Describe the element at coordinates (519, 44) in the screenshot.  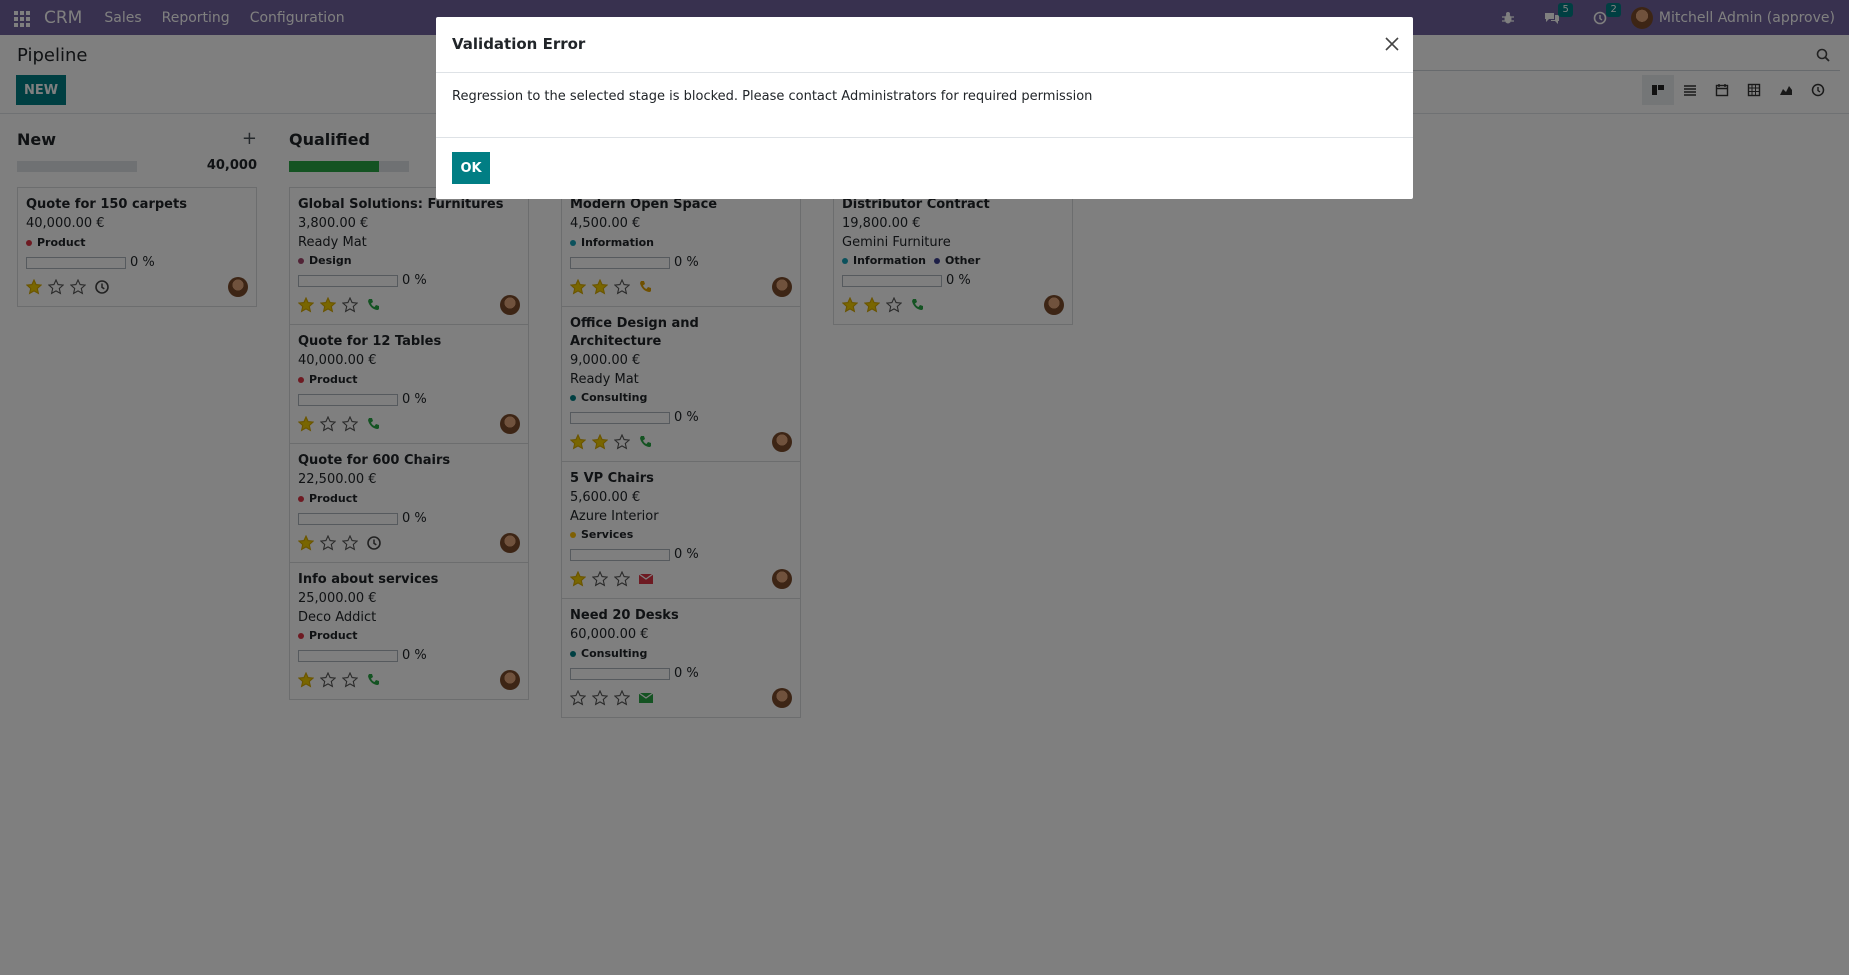
I see `modal-title: Validation Error` at that location.